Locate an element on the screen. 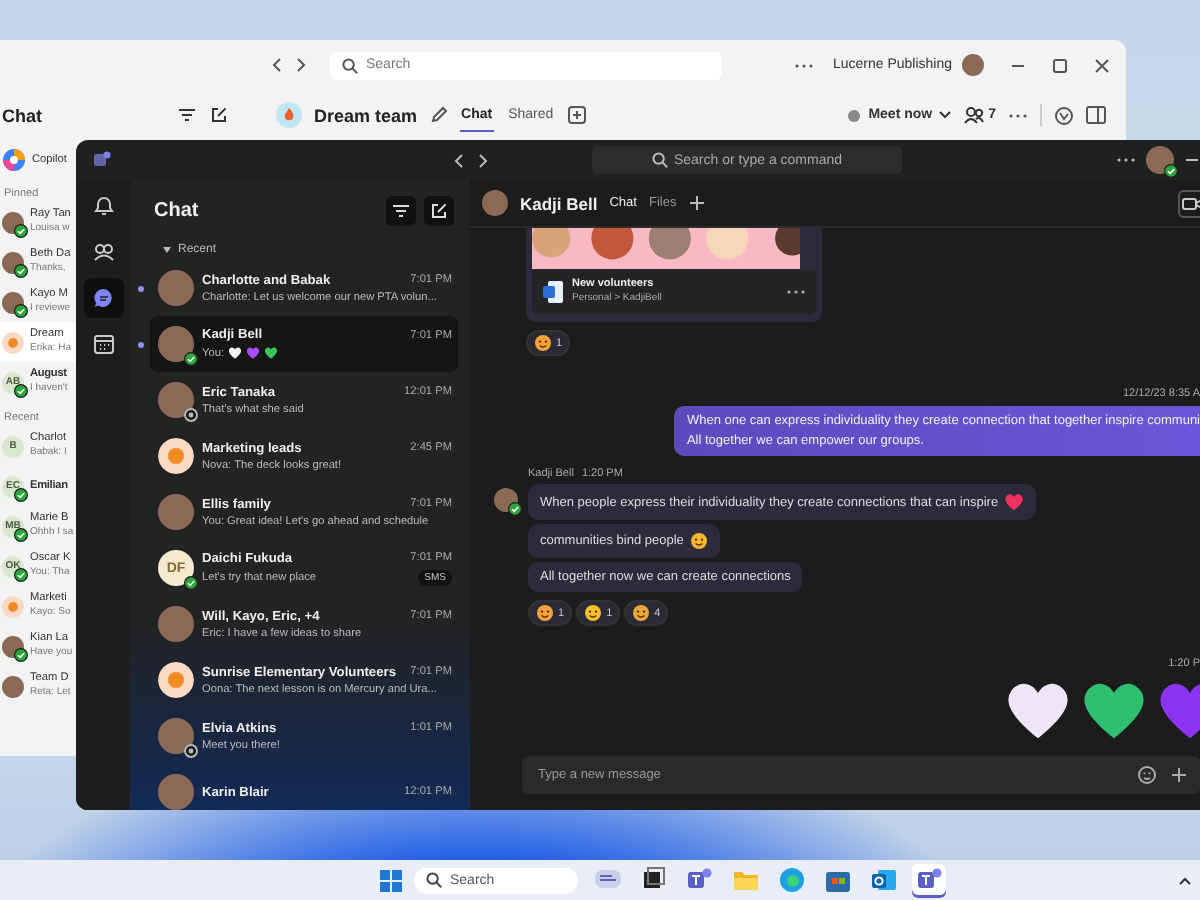  windows-start-icon is located at coordinates (391, 880).